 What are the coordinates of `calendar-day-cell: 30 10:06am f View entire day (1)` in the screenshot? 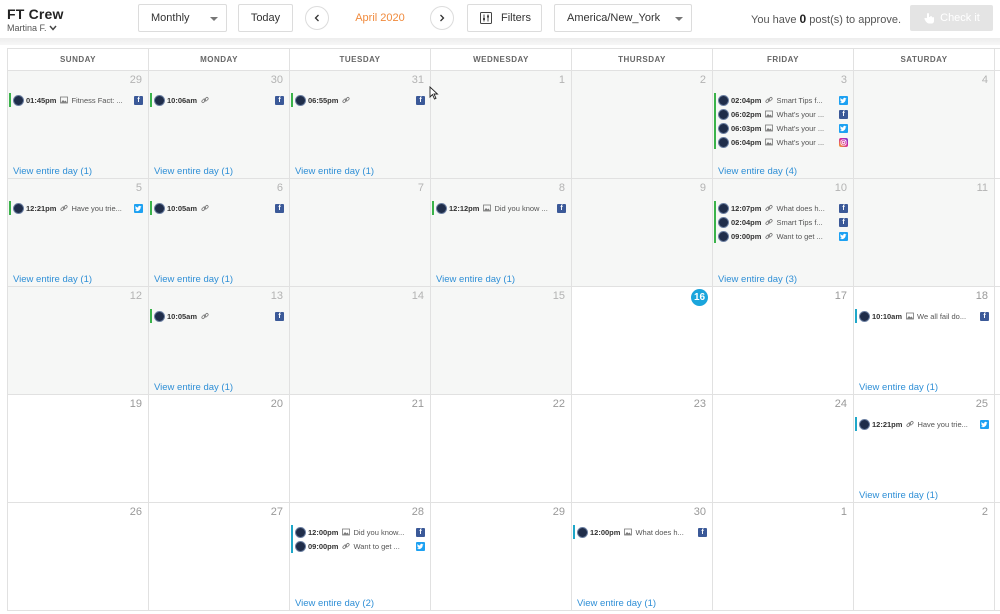 It's located at (219, 124).